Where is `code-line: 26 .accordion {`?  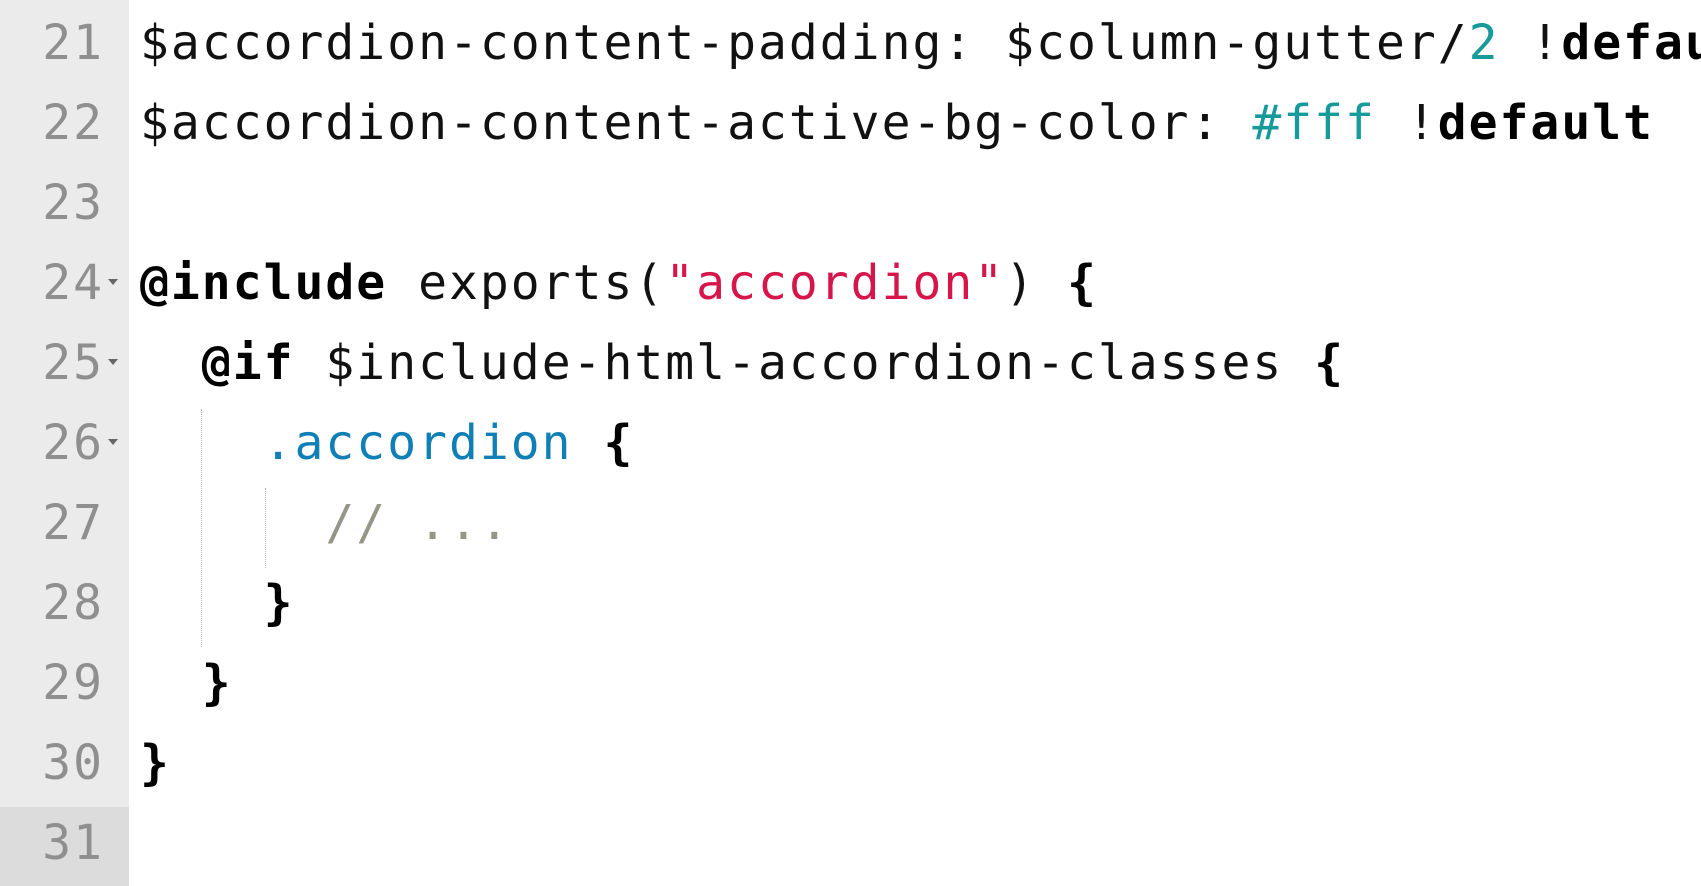
code-line: 26 .accordion { is located at coordinates (850, 443).